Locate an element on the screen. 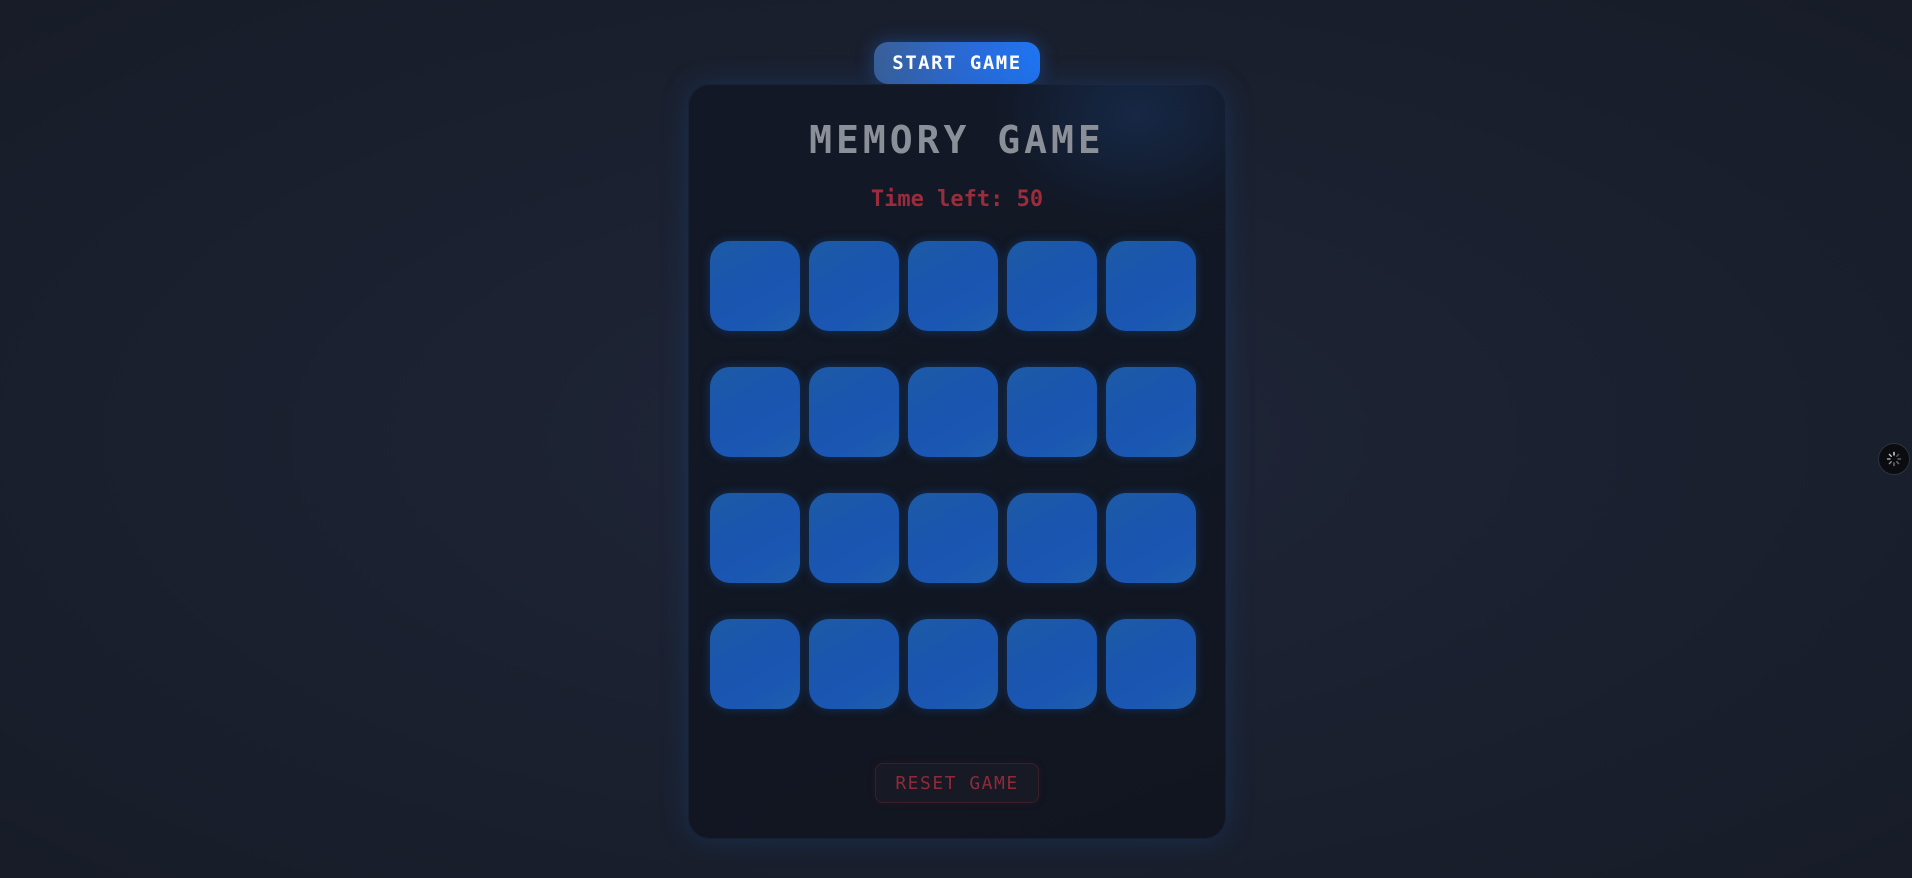 This screenshot has height=878, width=1912. side-widget-button is located at coordinates (1894, 459).